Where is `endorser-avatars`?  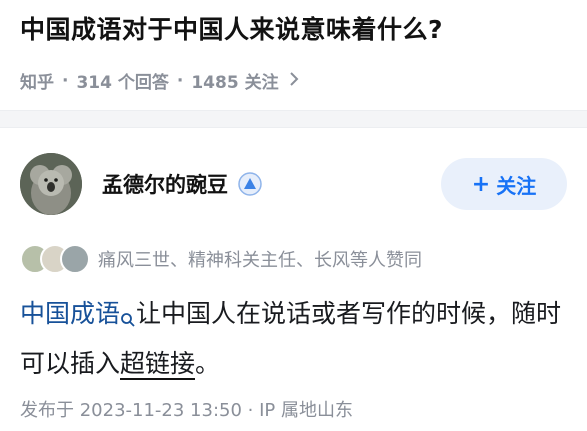 endorser-avatars is located at coordinates (55, 259).